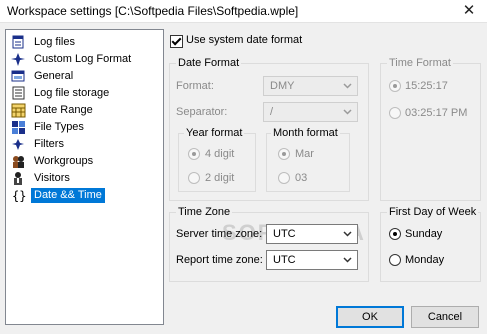  Describe the element at coordinates (176, 41) in the screenshot. I see `use-system-date-format-checkbox` at that location.